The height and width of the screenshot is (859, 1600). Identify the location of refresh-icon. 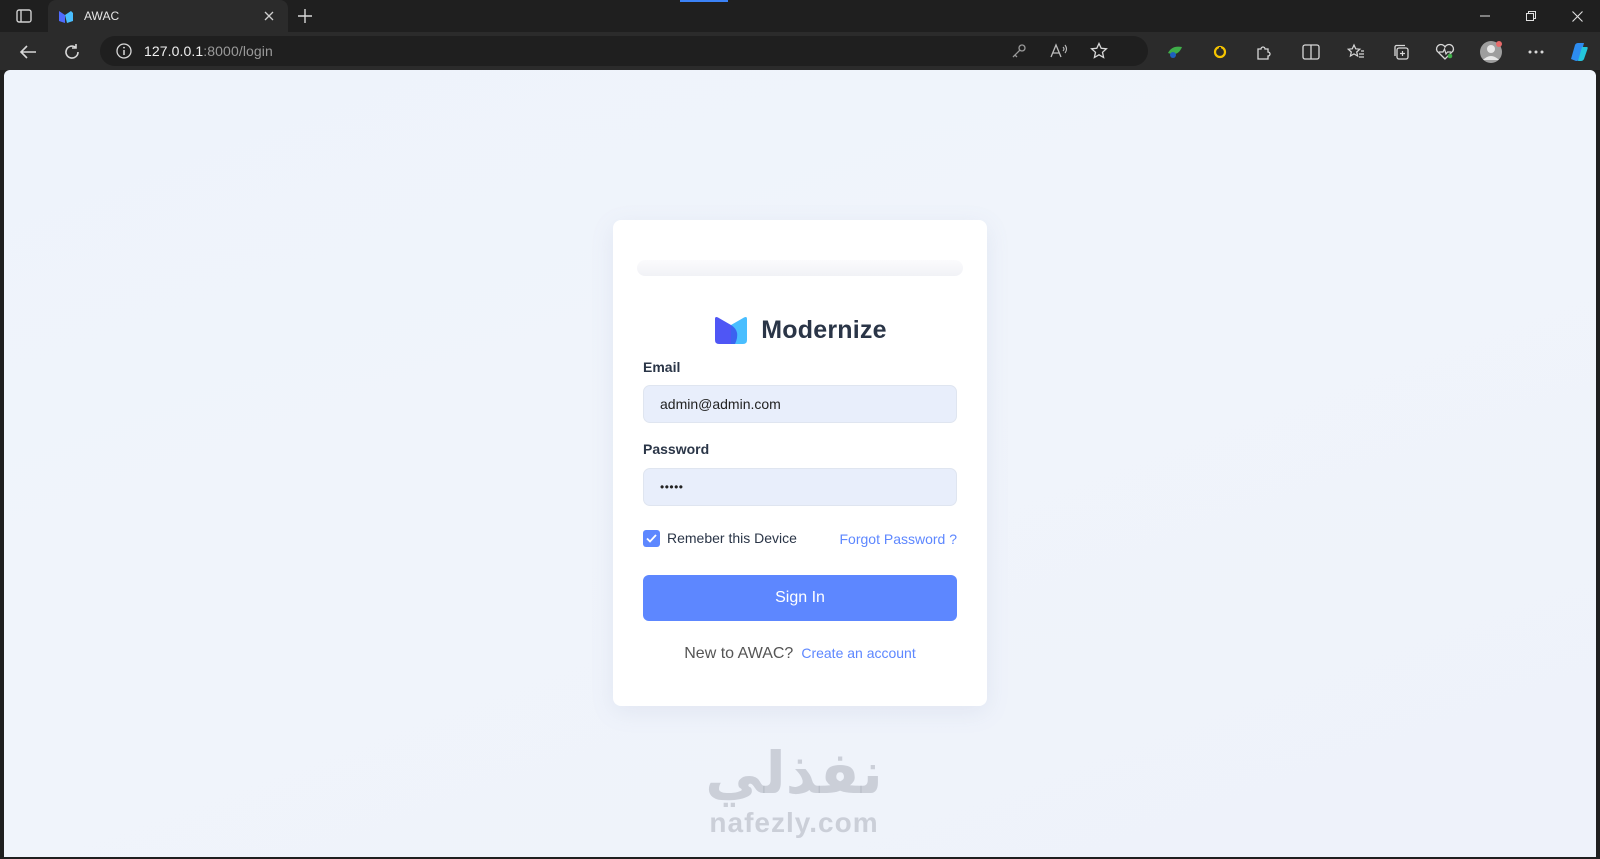
(72, 52).